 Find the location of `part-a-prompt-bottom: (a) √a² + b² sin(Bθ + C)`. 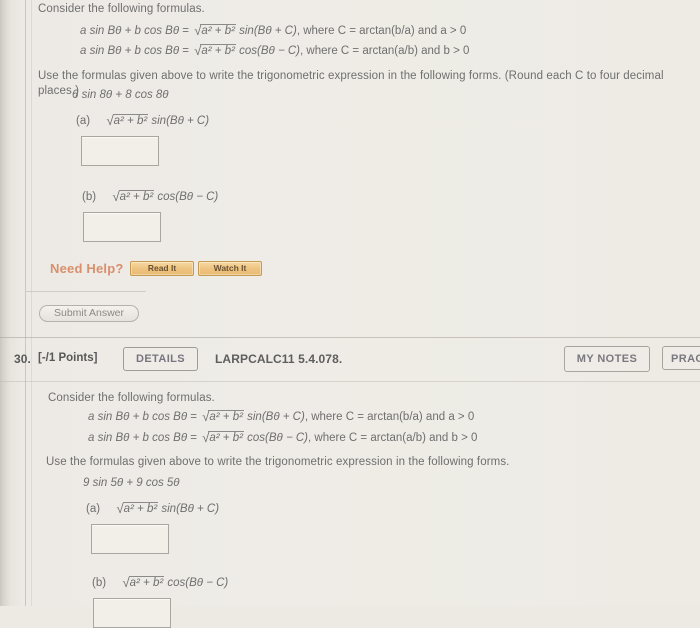

part-a-prompt-bottom: (a) √a² + b² sin(Bθ + C) is located at coordinates (152, 508).